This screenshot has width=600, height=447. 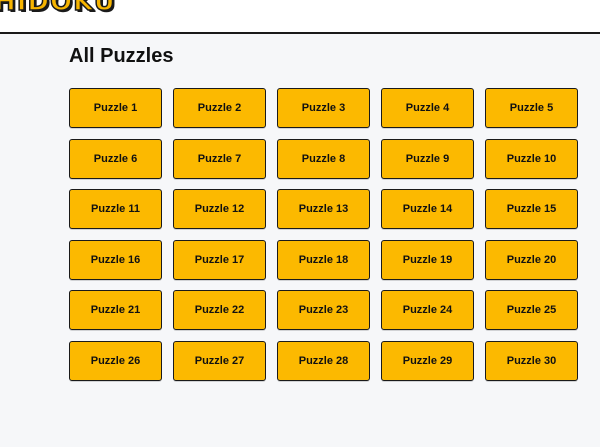 What do you see at coordinates (115, 158) in the screenshot?
I see `puzzle-button: Puzzle 6` at bounding box center [115, 158].